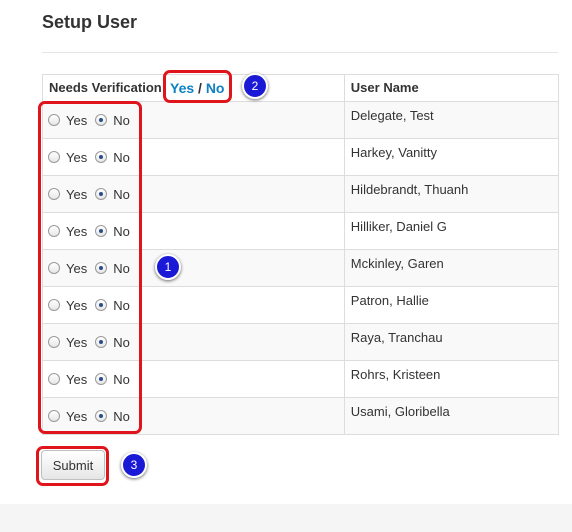 This screenshot has height=532, width=572. I want to click on table-row: Yes No Raya, Tranchau, so click(301, 342).